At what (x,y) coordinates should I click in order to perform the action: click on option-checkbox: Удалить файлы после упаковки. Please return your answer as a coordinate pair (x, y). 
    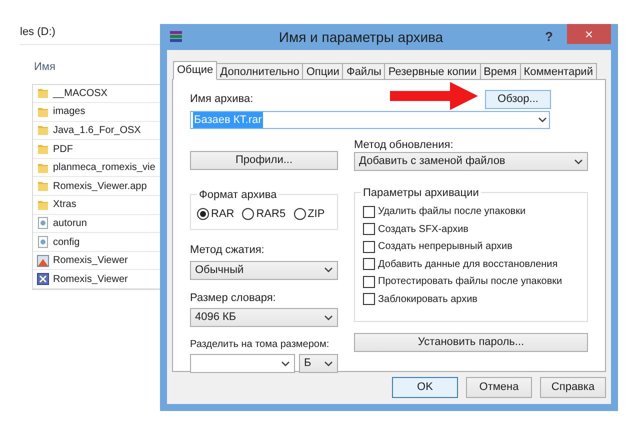
    Looking at the image, I should click on (471, 211).